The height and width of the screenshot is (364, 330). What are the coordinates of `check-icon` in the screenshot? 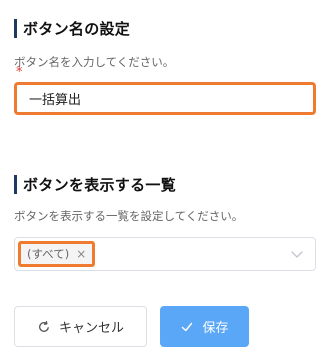 It's located at (187, 327).